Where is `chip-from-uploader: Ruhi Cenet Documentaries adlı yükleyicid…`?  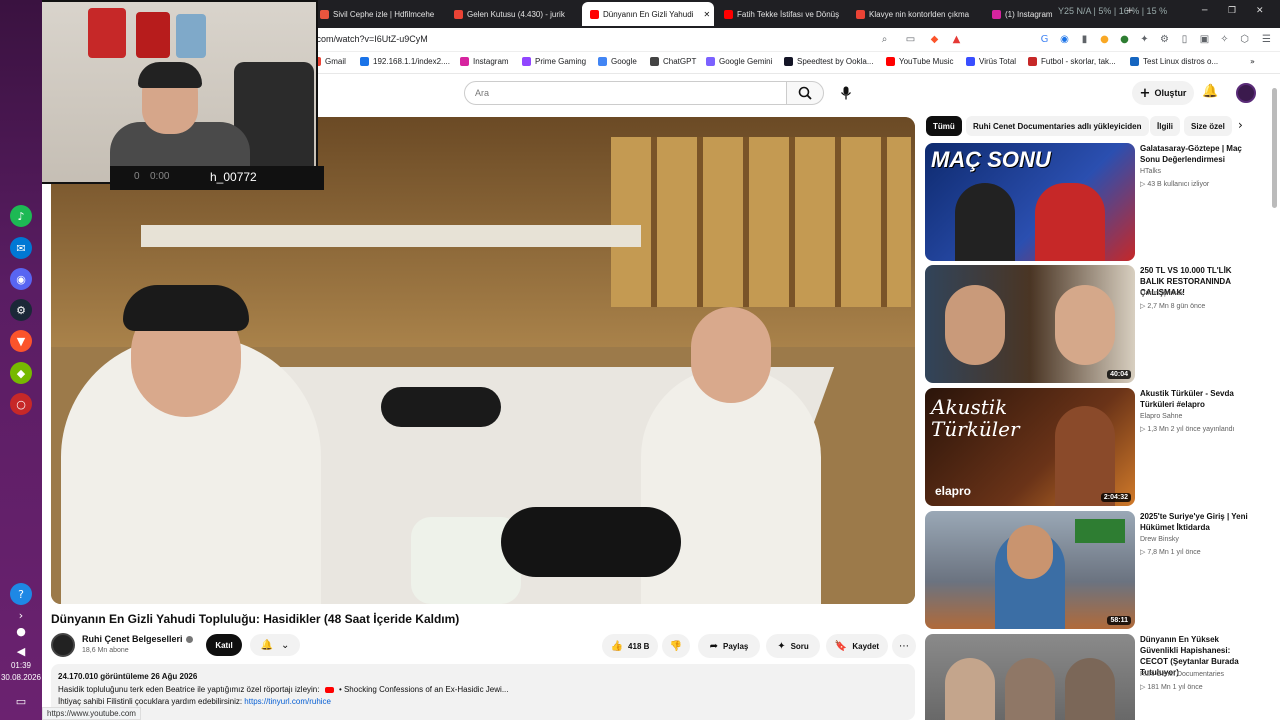
chip-from-uploader: Ruhi Cenet Documentaries adlı yükleyicid… is located at coordinates (1057, 126).